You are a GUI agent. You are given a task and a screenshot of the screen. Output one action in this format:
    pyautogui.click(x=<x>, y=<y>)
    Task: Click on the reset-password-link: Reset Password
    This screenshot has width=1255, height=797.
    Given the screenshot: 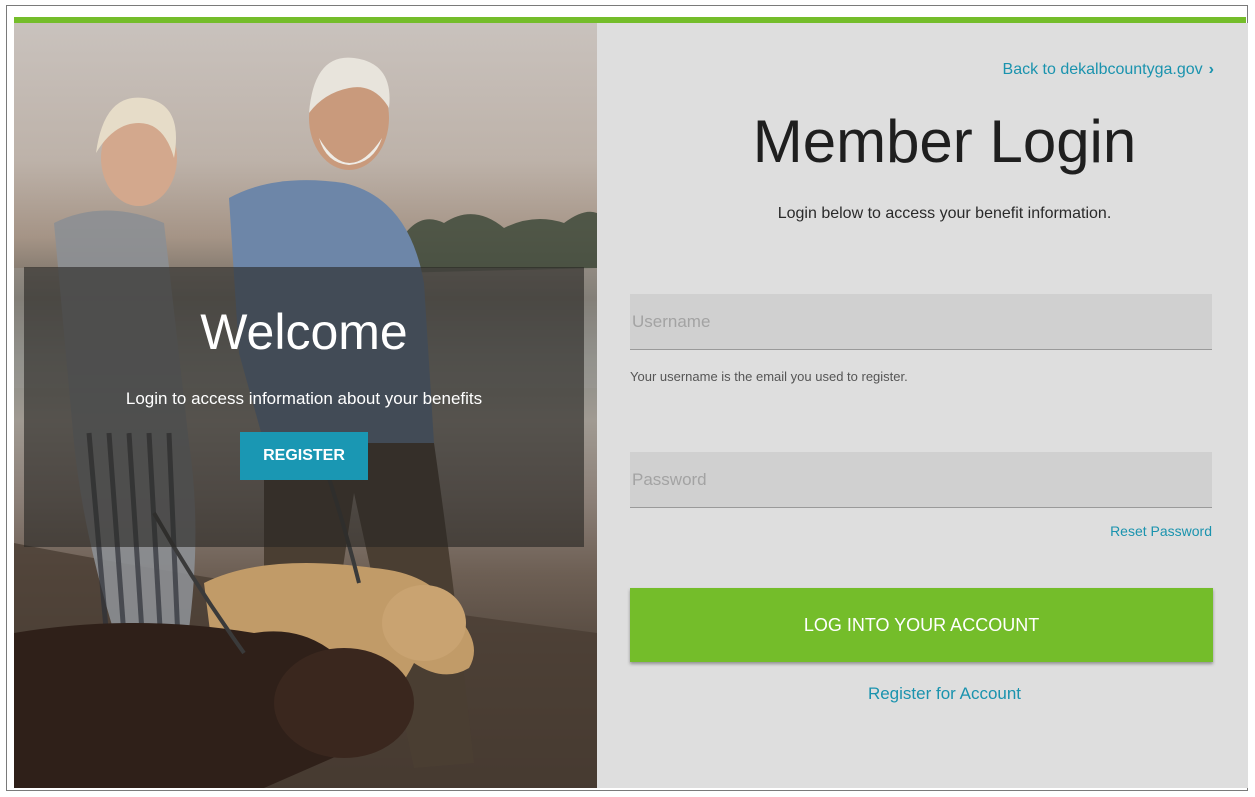 What is the action you would take?
    pyautogui.click(x=1161, y=531)
    